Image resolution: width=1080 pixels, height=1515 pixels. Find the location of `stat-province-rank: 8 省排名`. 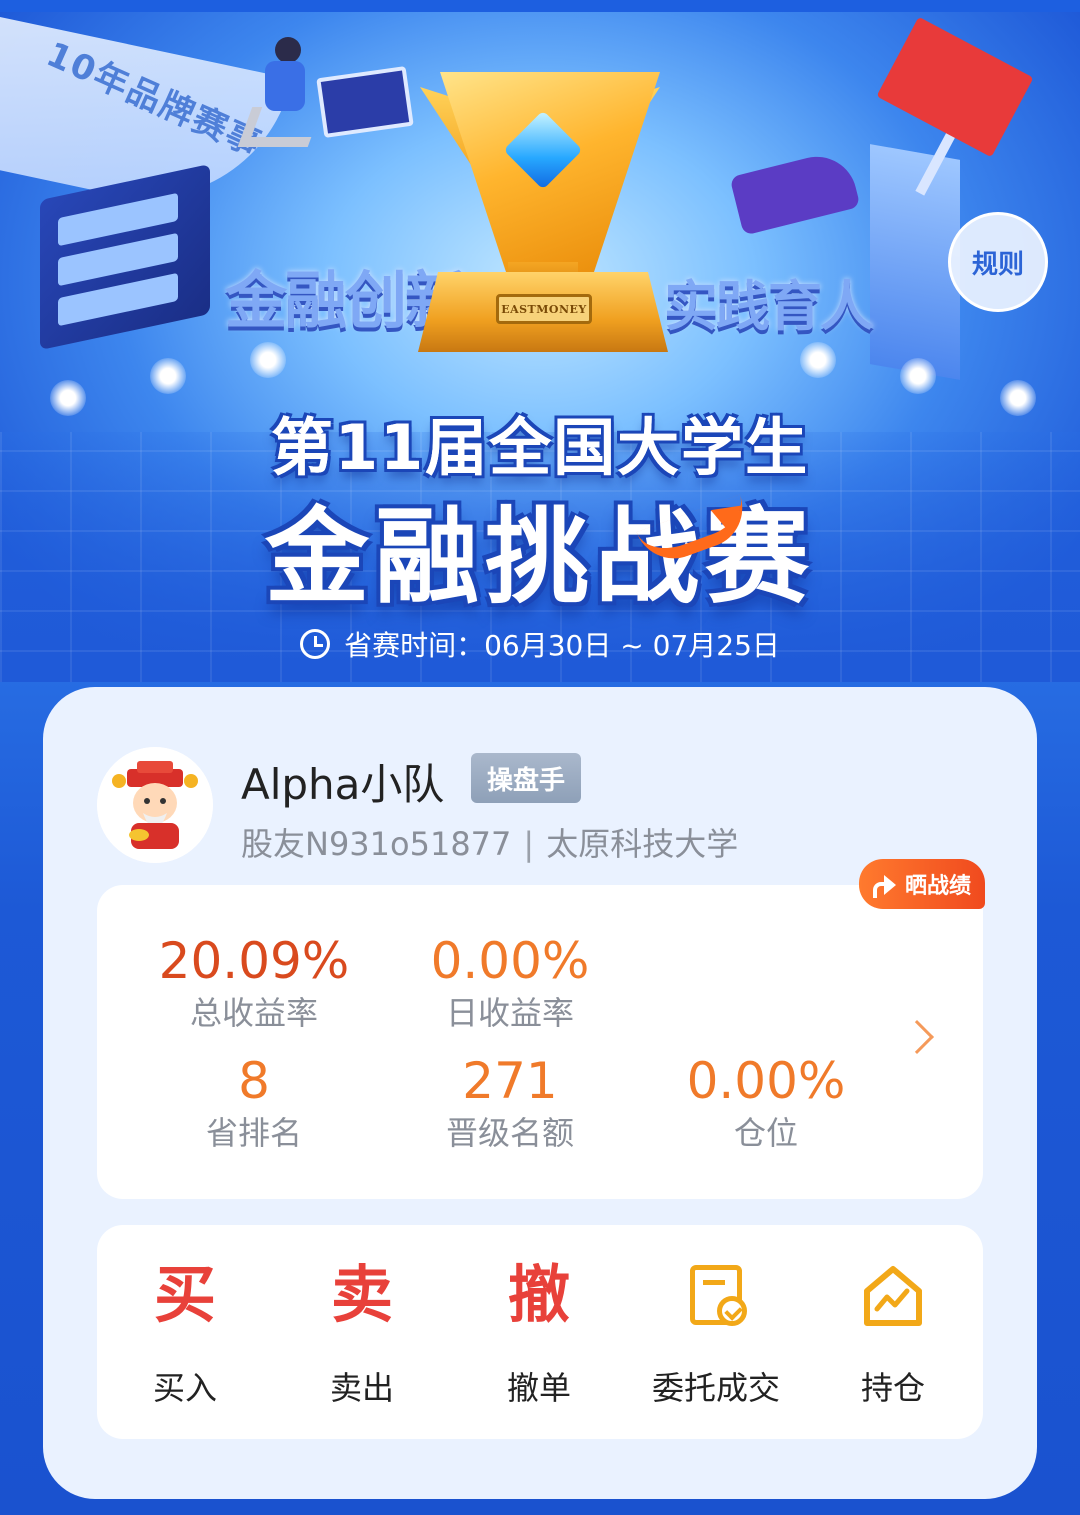

stat-province-rank: 8 省排名 is located at coordinates (254, 1103).